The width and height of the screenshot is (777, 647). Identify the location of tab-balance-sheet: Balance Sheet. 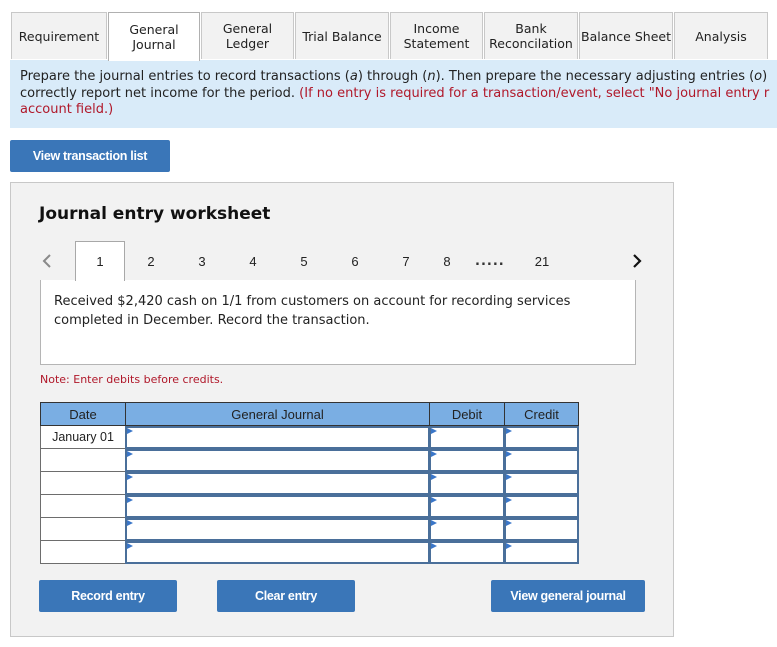
(626, 35).